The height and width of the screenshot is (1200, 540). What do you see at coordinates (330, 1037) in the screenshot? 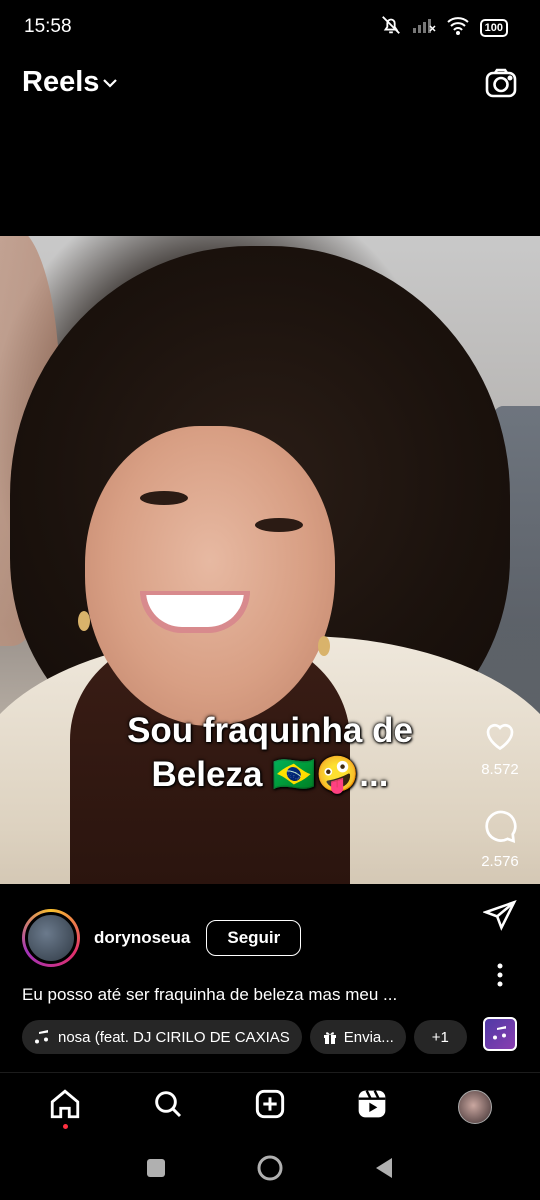
I see `gift-icon` at bounding box center [330, 1037].